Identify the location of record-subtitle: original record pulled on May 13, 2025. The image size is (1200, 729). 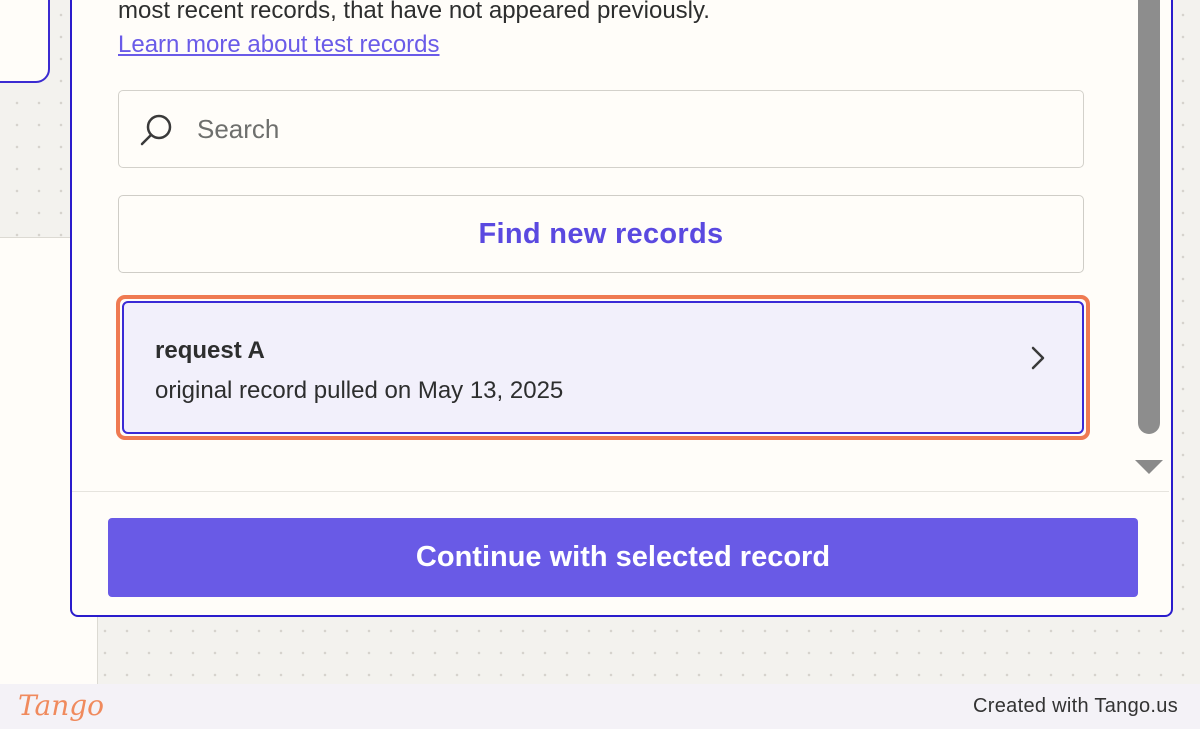
(359, 390).